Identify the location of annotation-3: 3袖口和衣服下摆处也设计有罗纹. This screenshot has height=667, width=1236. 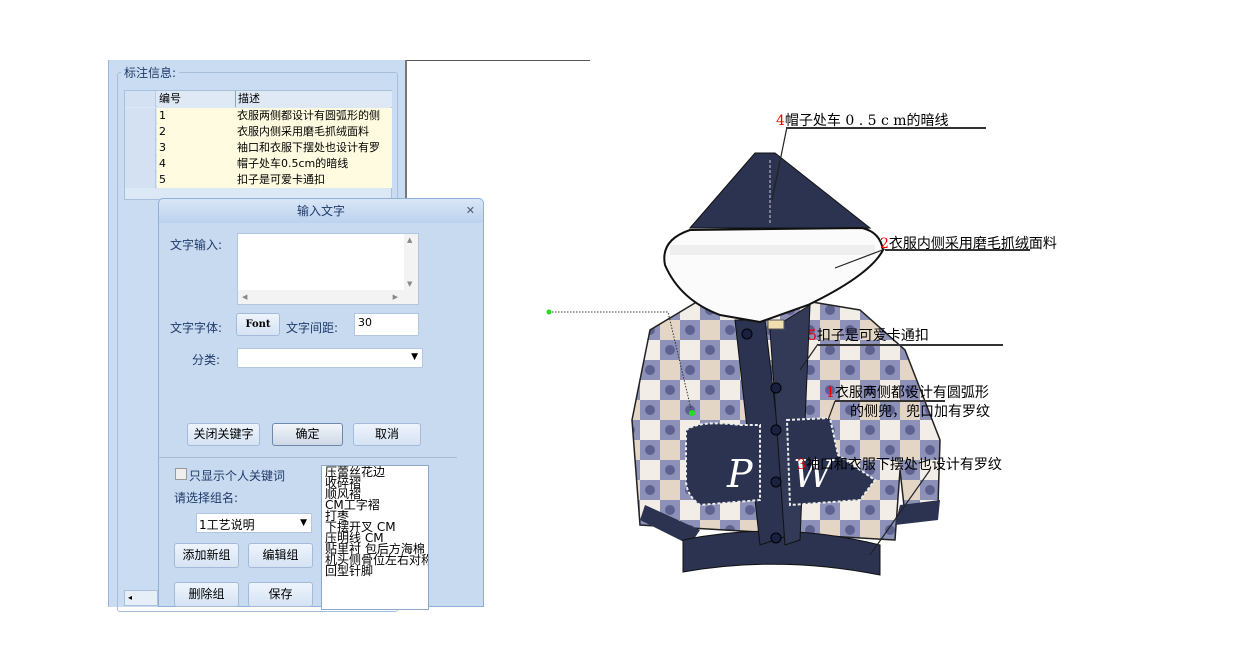
(899, 464).